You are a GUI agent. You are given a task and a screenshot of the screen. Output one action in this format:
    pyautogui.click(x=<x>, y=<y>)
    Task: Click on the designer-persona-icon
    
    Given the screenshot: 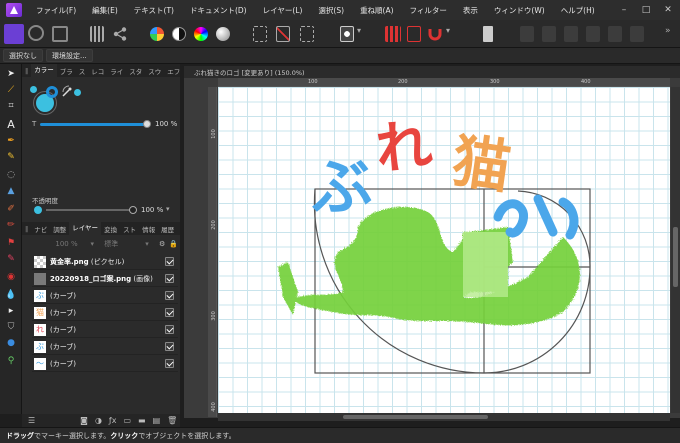 What is the action you would take?
    pyautogui.click(x=14, y=34)
    